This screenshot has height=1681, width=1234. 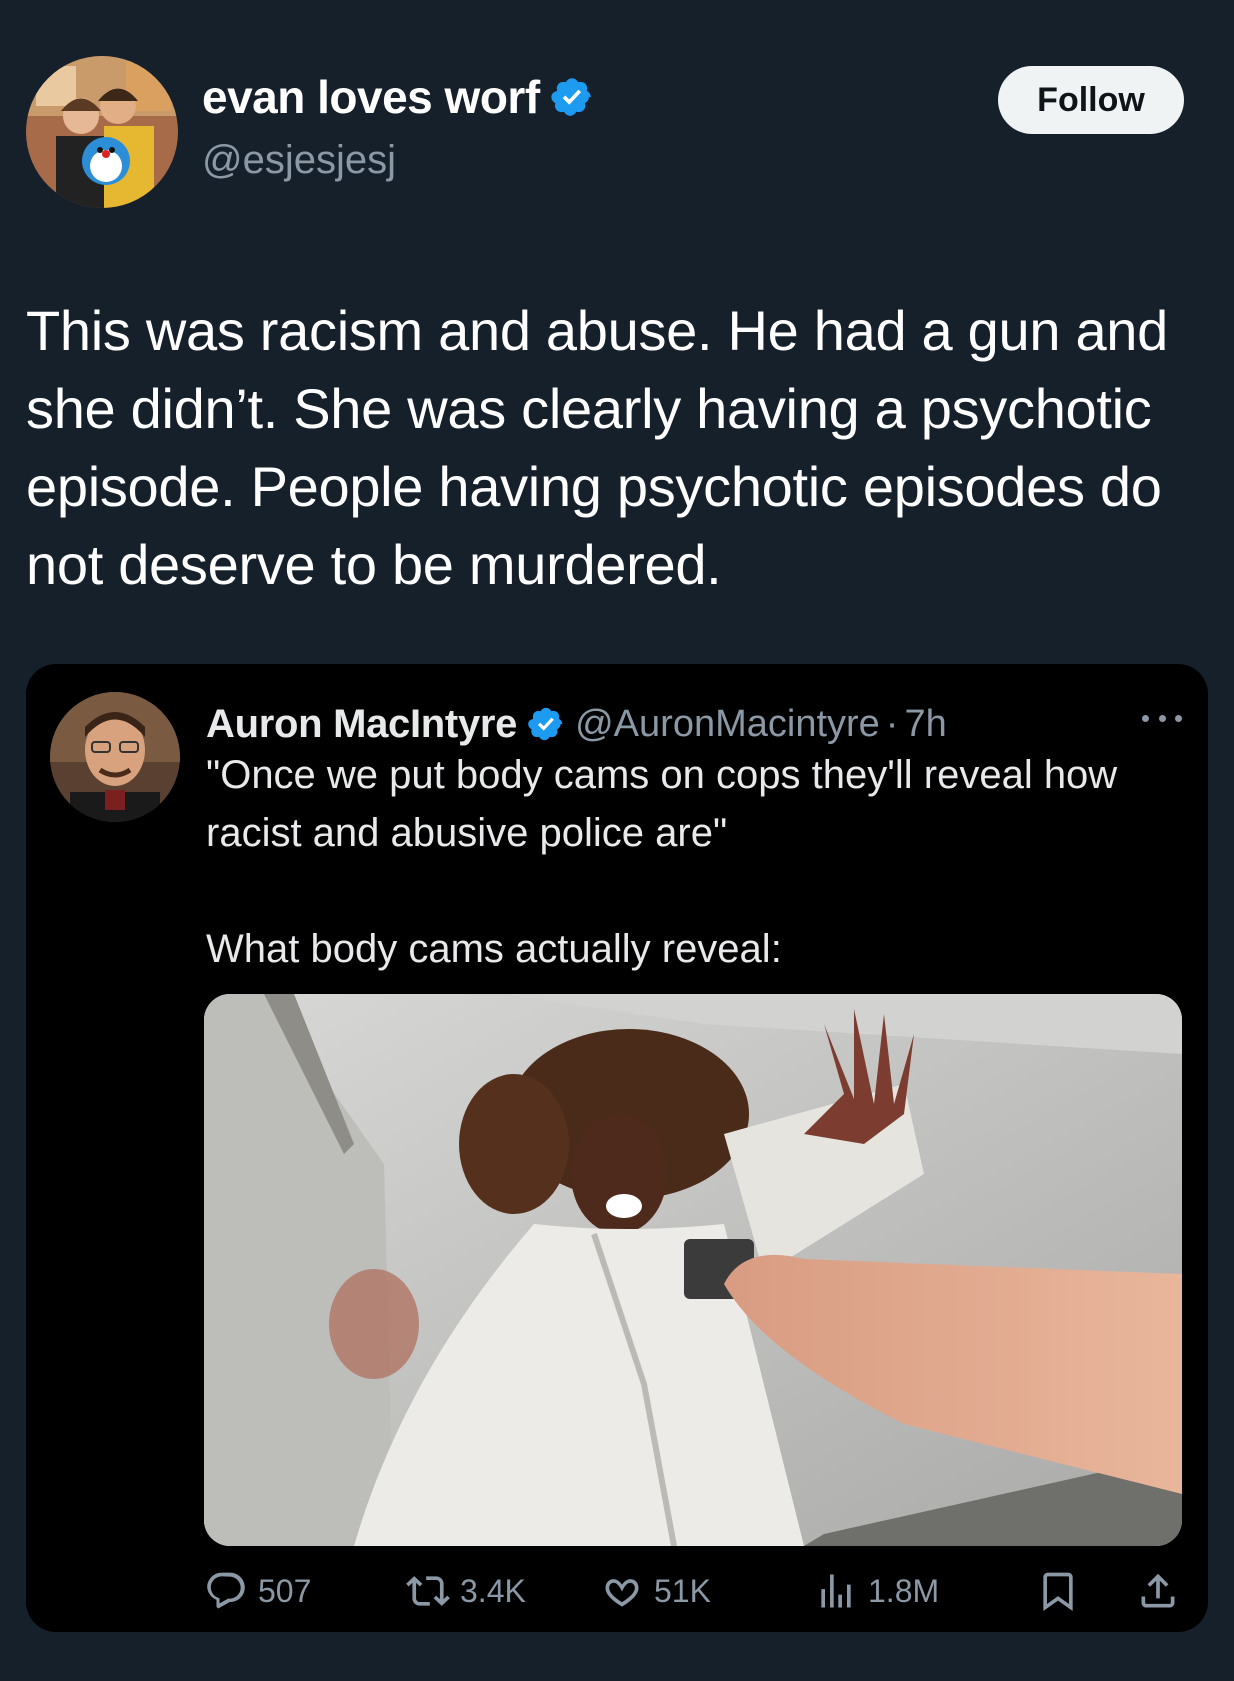 I want to click on views-button: 1.8M, so click(x=876, y=1591).